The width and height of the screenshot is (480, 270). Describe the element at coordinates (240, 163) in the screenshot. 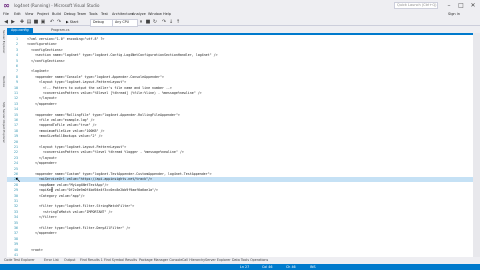

I see `code-line: 24 </appender>` at that location.